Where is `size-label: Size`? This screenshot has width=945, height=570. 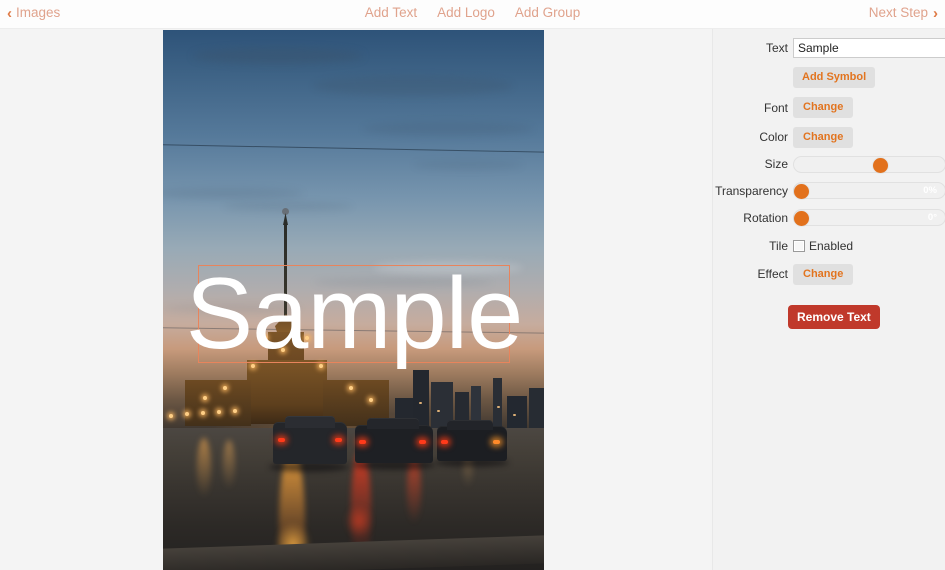
size-label: Size is located at coordinates (776, 164).